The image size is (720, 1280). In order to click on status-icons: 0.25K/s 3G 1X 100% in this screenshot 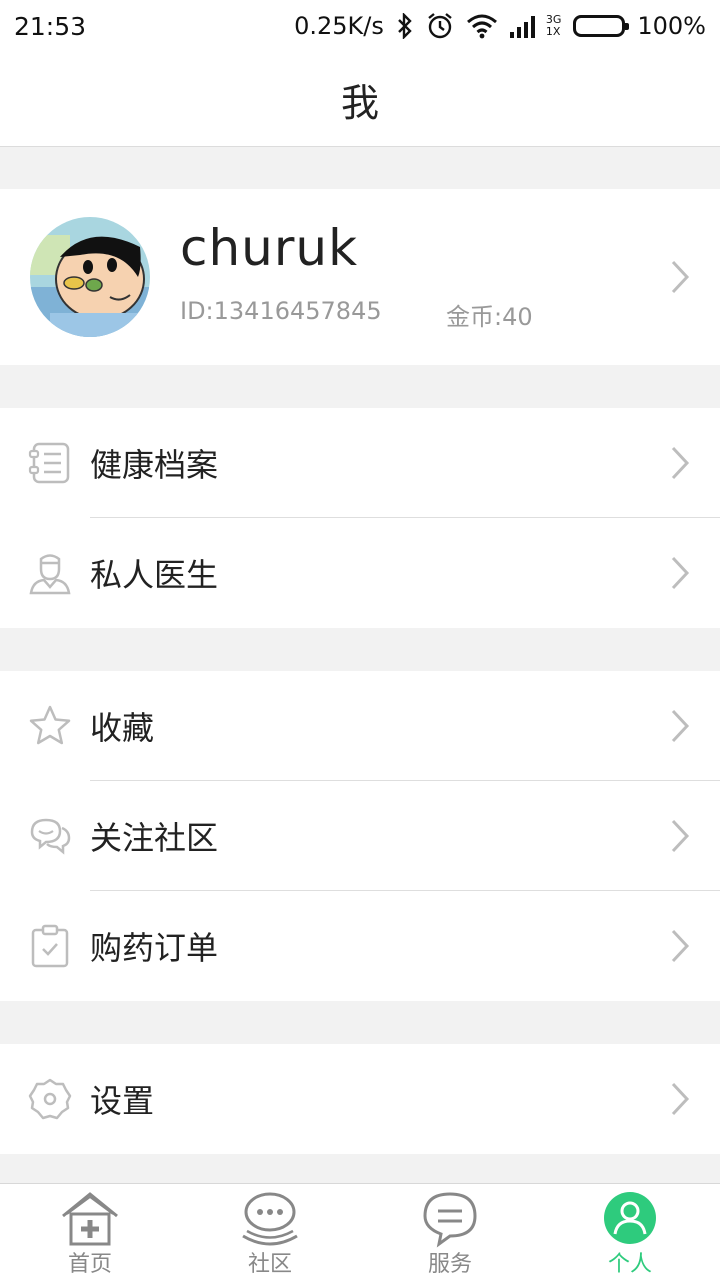, I will do `click(500, 26)`.